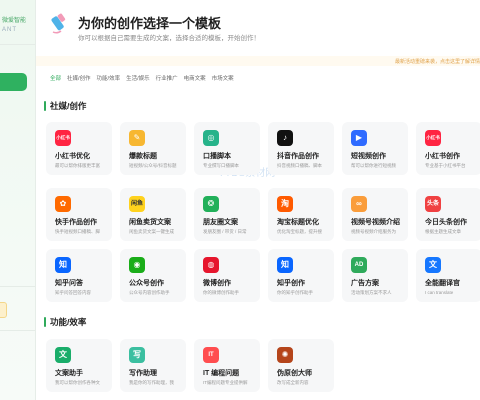  I want to click on filter-social: 社媒/创作, so click(79, 78).